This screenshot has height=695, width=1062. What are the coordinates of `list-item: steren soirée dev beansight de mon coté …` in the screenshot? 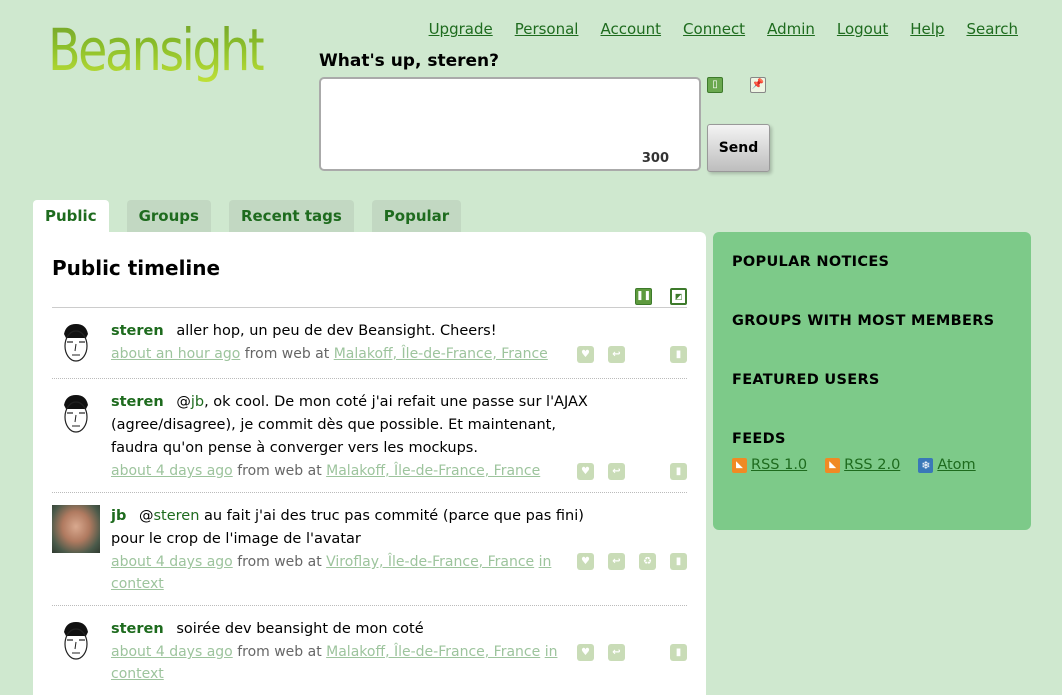 It's located at (369, 650).